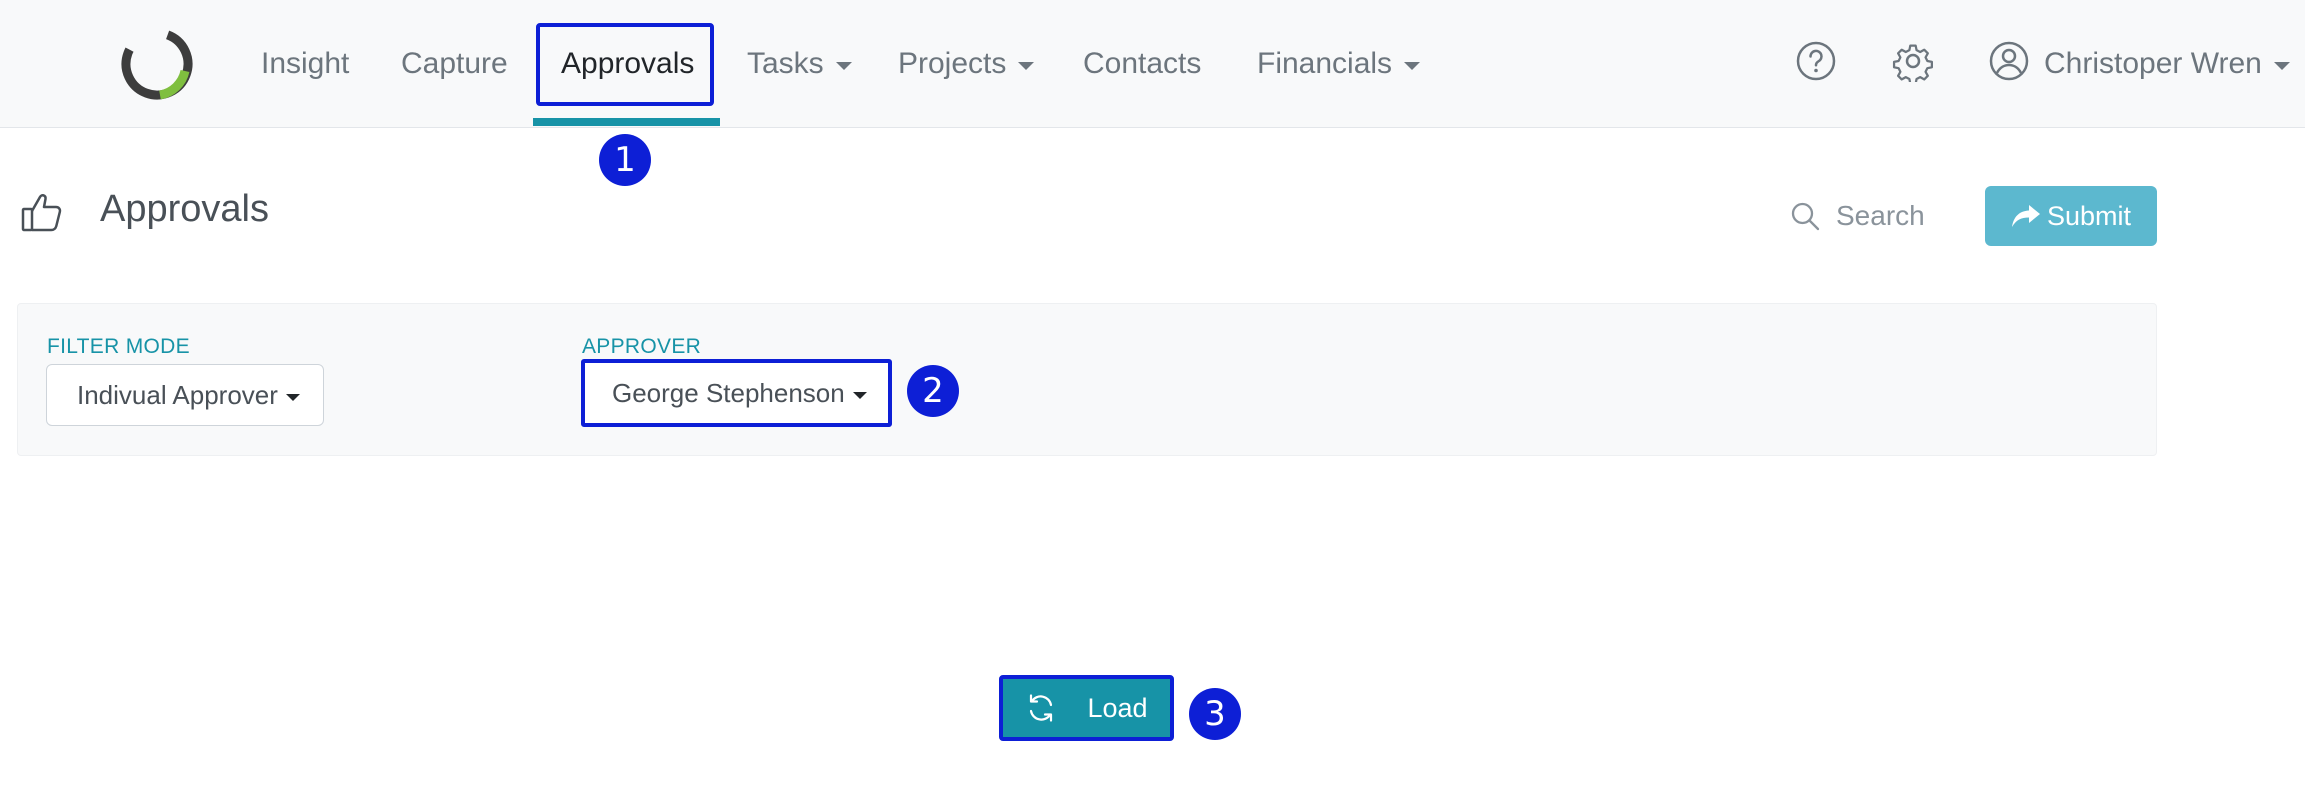  What do you see at coordinates (177, 394) in the screenshot?
I see `filter-mode-value: Indivual Approver` at bounding box center [177, 394].